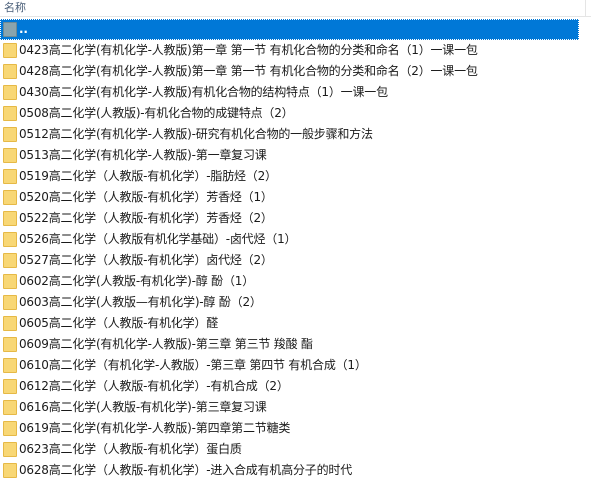  What do you see at coordinates (203, 92) in the screenshot?
I see `file-name: 0430高二化学(有机化学-人教版)有机化合物的结构特点（1）一课一包` at bounding box center [203, 92].